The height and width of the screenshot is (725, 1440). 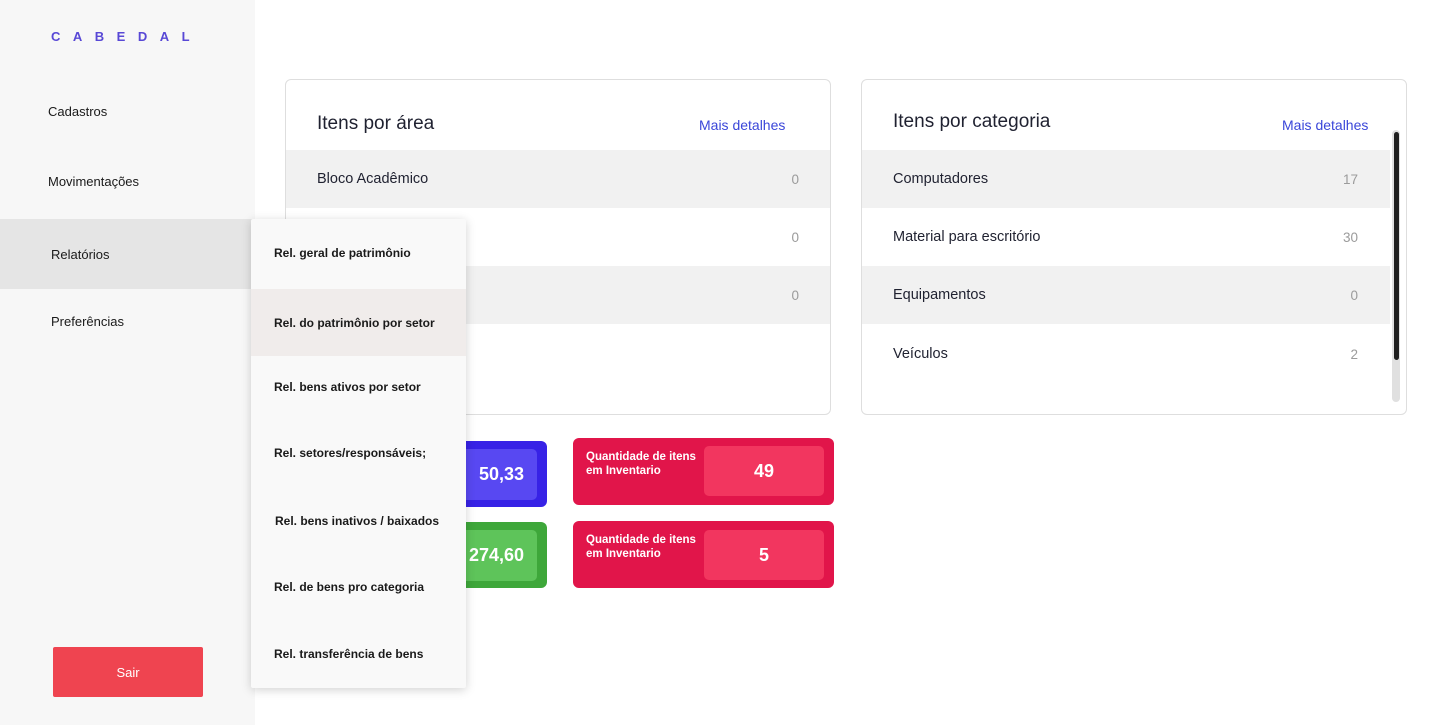 What do you see at coordinates (358, 386) in the screenshot?
I see `menu-item-active-assets: Rel. bens ativos por setor` at bounding box center [358, 386].